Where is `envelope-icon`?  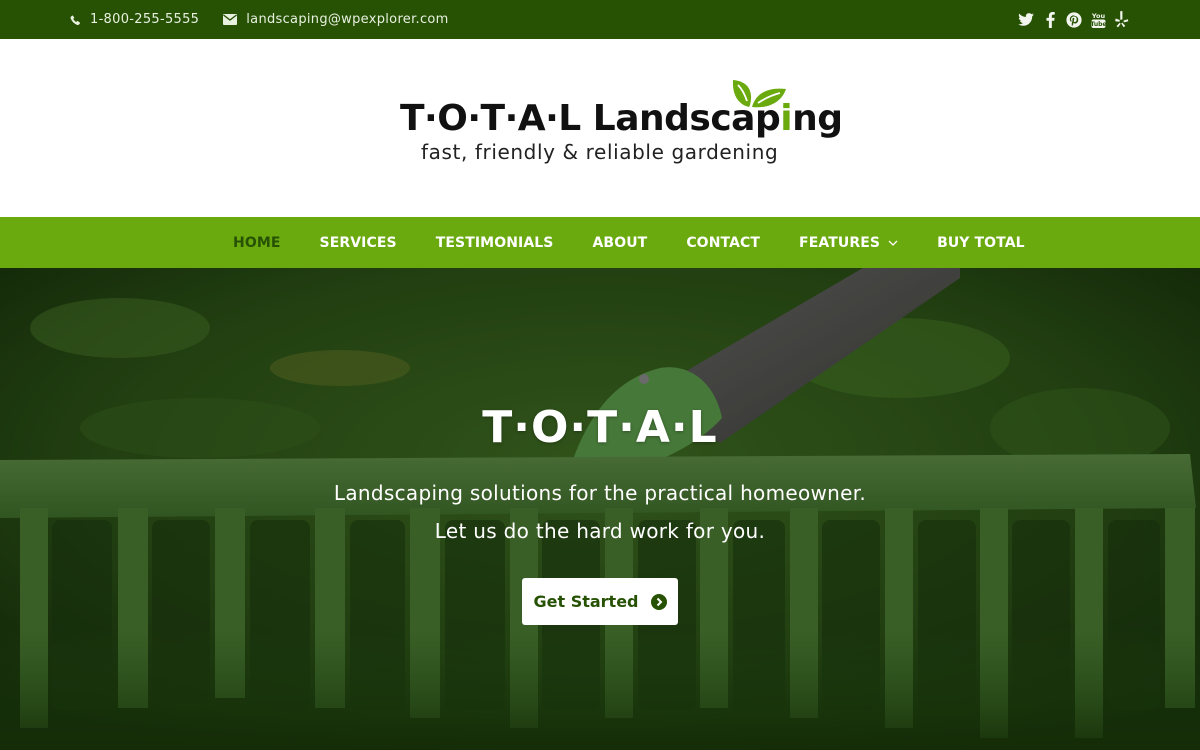 envelope-icon is located at coordinates (230, 19).